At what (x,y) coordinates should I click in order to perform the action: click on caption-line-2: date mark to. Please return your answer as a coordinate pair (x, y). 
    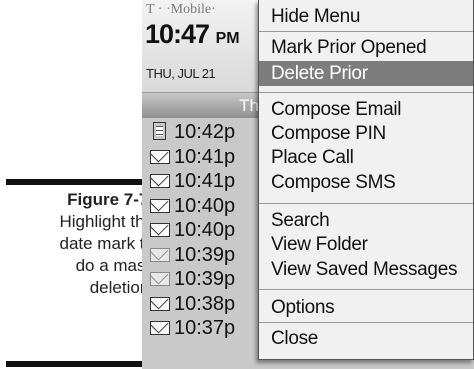
    Looking at the image, I should click on (107, 243).